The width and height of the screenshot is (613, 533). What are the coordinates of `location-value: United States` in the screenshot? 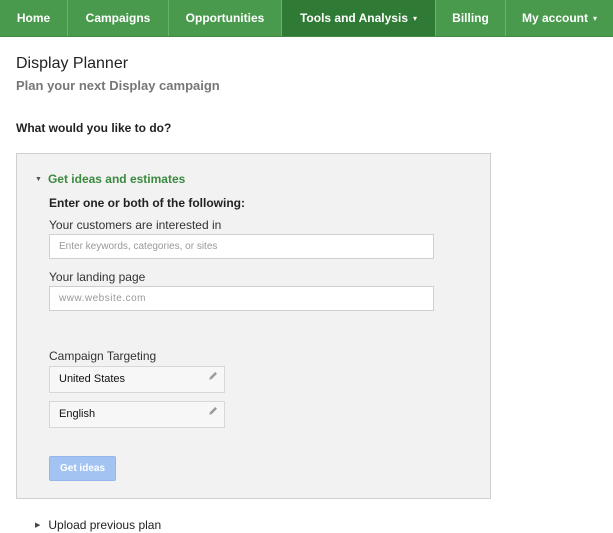 It's located at (92, 379).